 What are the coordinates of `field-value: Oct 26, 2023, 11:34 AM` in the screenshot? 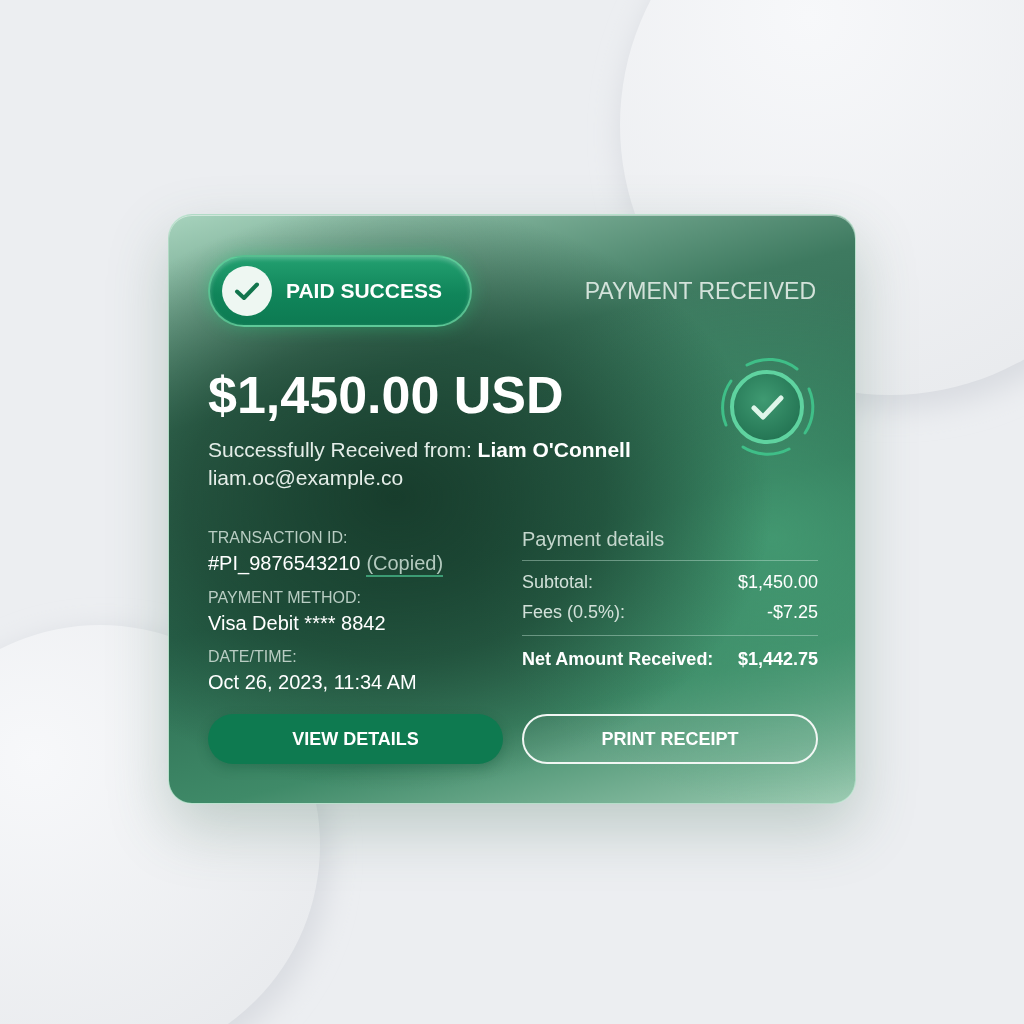 It's located at (312, 682).